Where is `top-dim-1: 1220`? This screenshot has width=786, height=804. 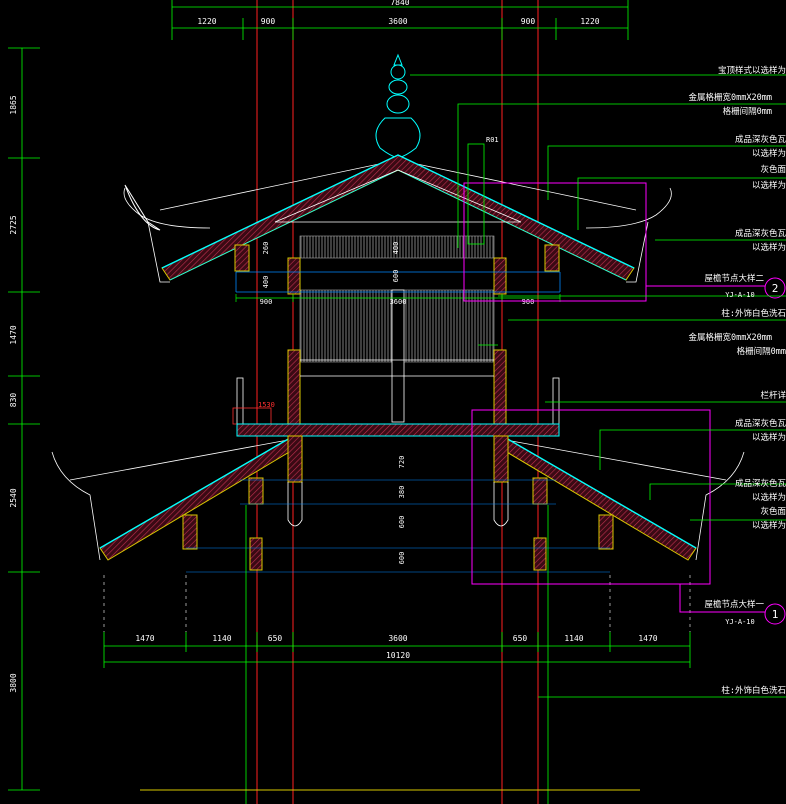 top-dim-1: 1220 is located at coordinates (206, 21).